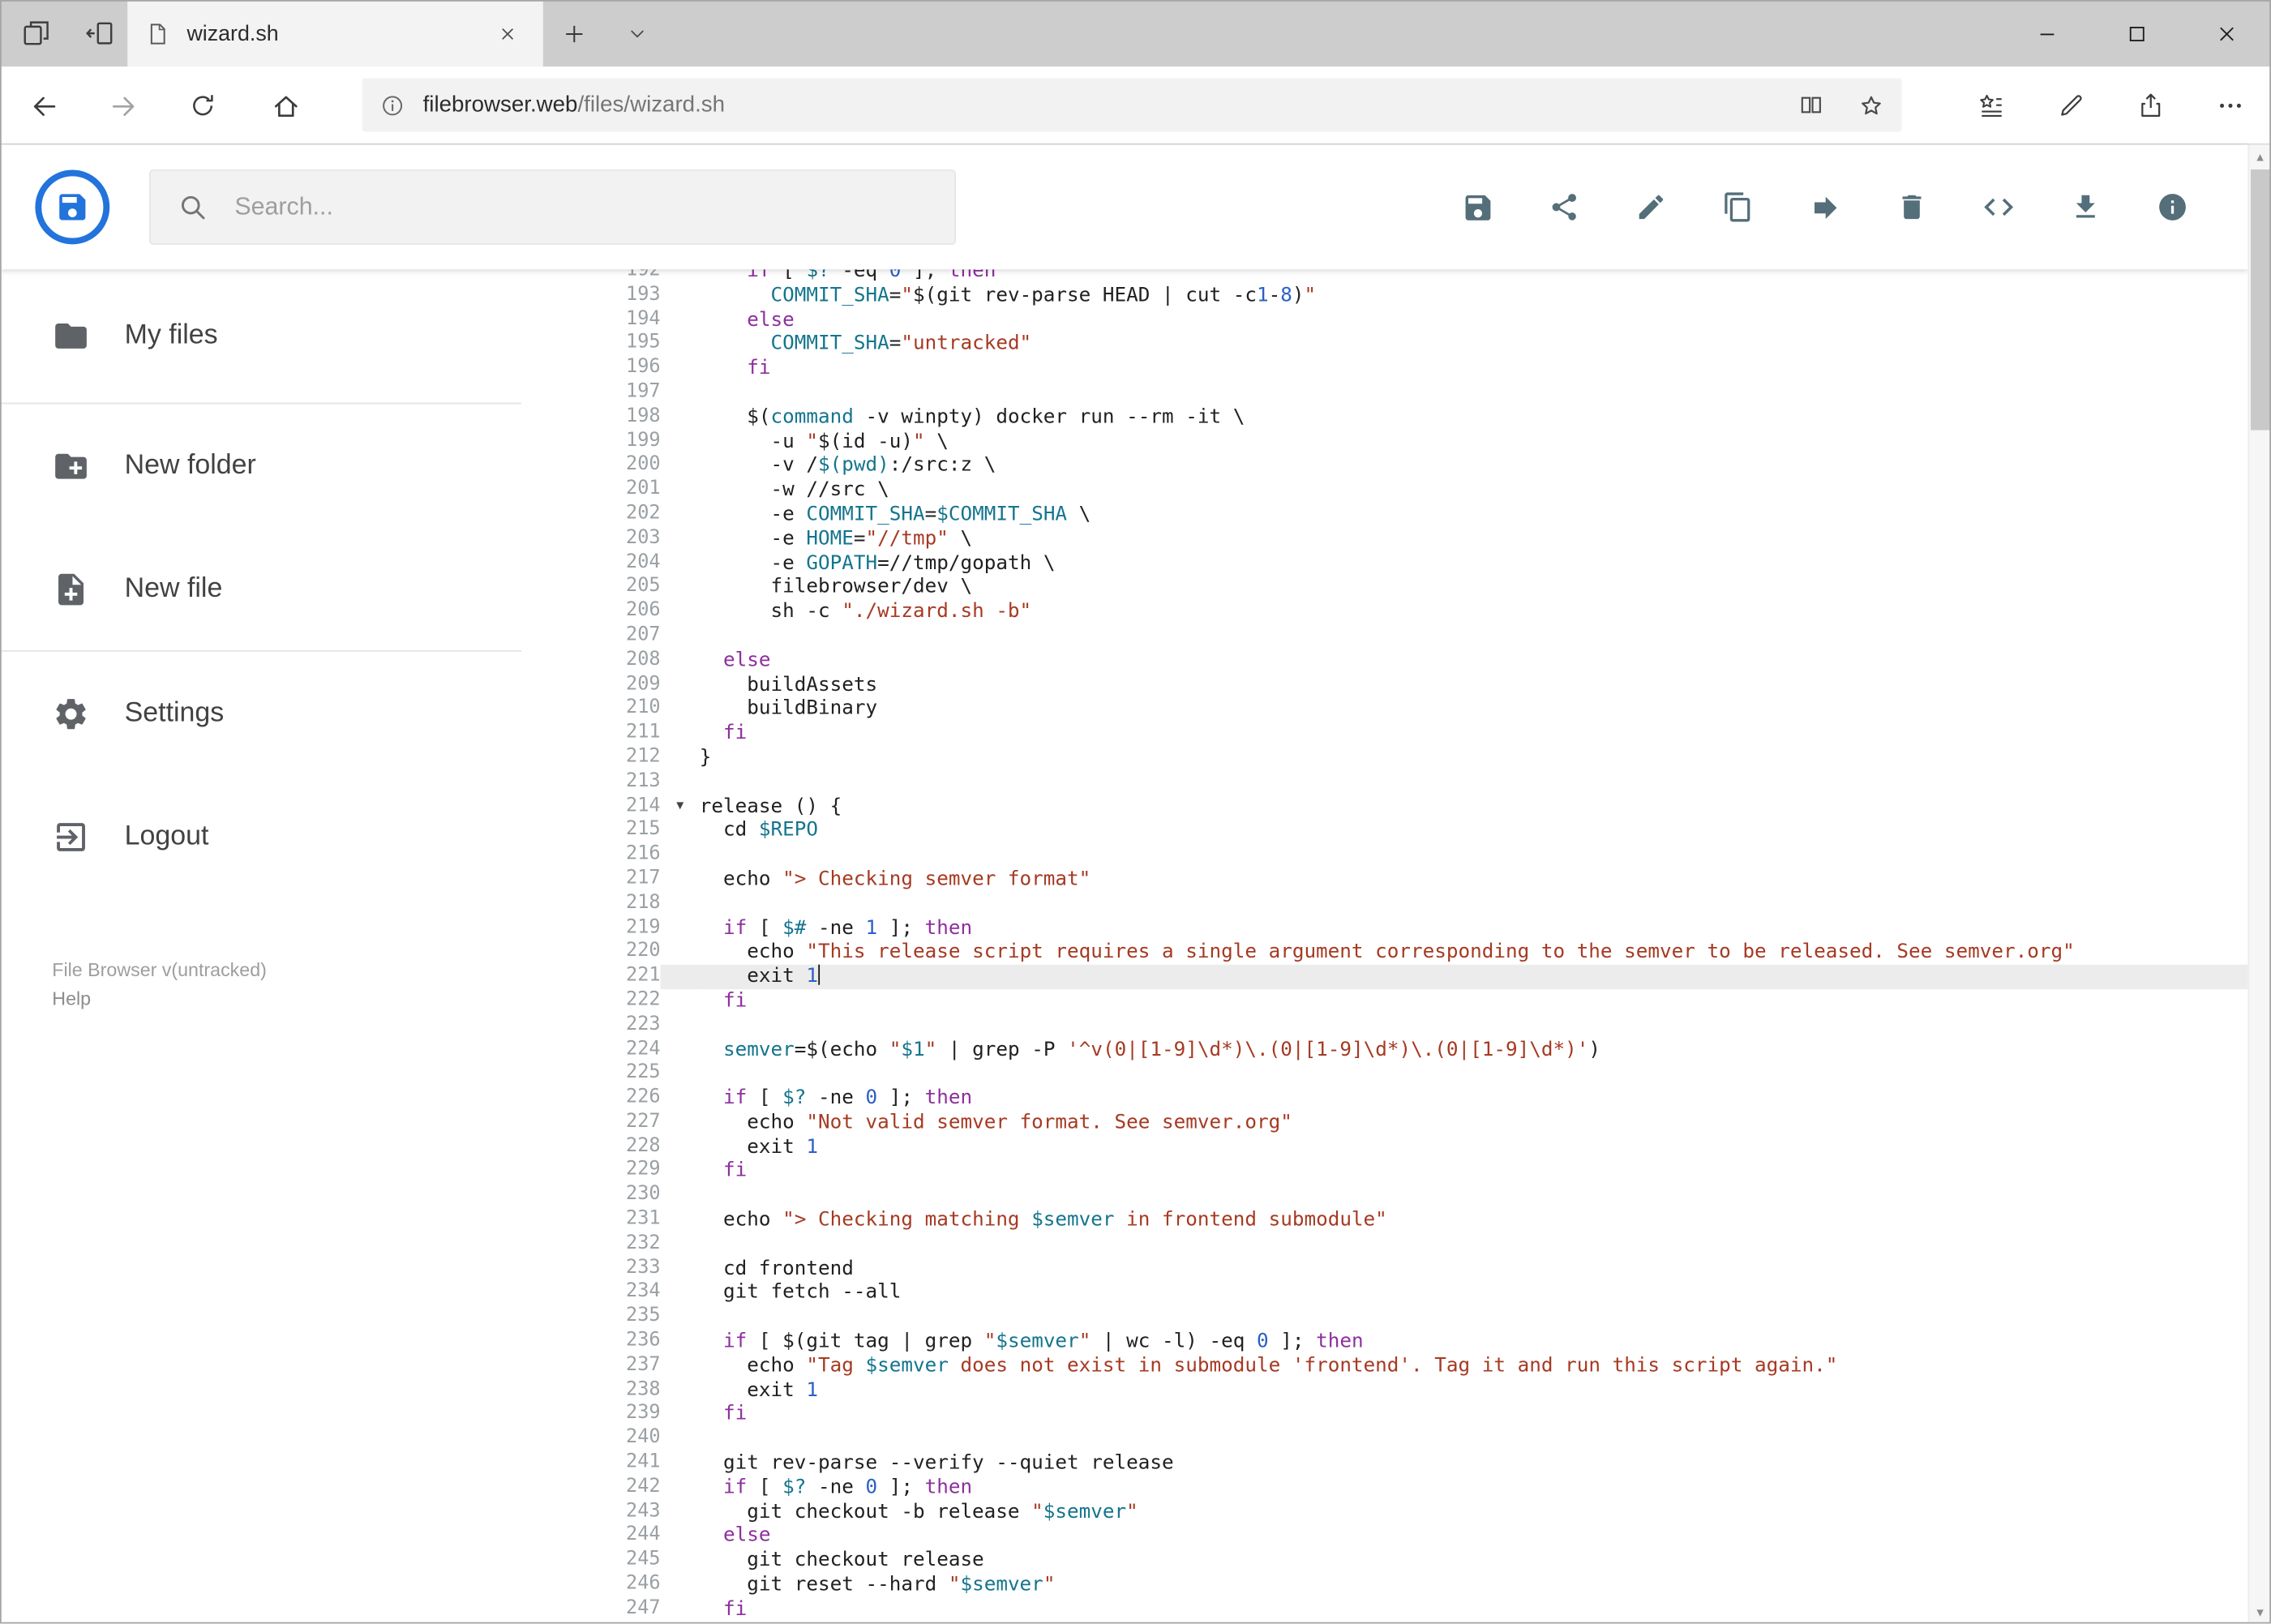  I want to click on home-button, so click(285, 106).